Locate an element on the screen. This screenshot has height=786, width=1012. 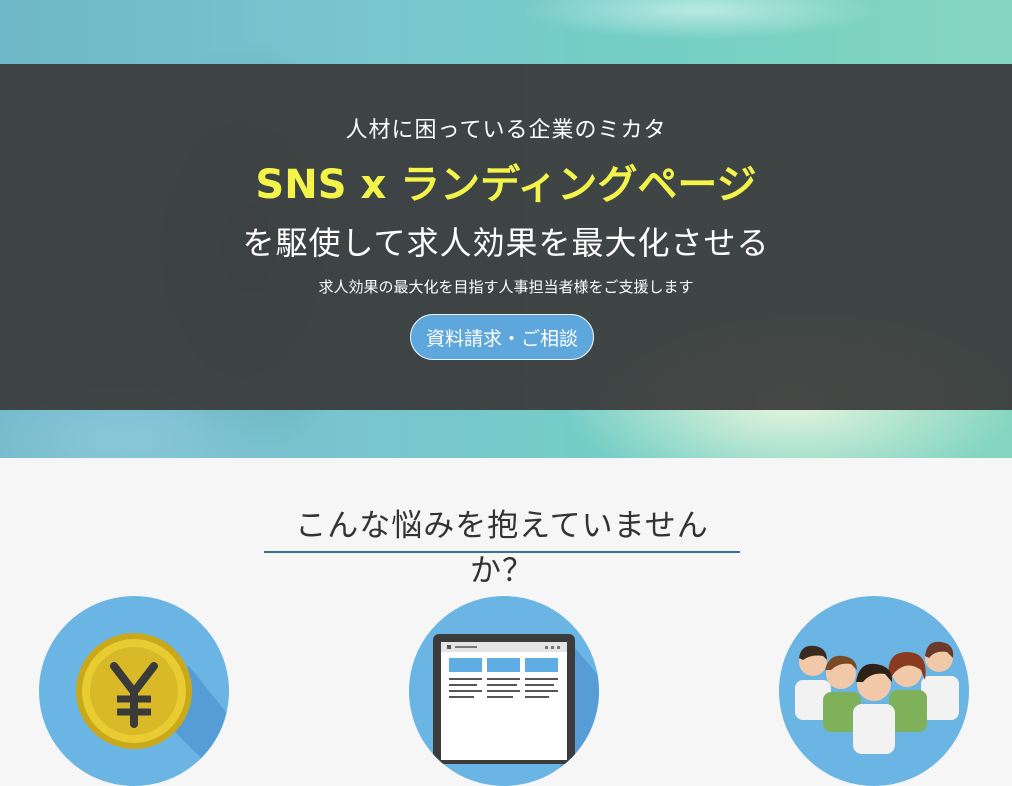
browser-window-icon is located at coordinates (504, 691).